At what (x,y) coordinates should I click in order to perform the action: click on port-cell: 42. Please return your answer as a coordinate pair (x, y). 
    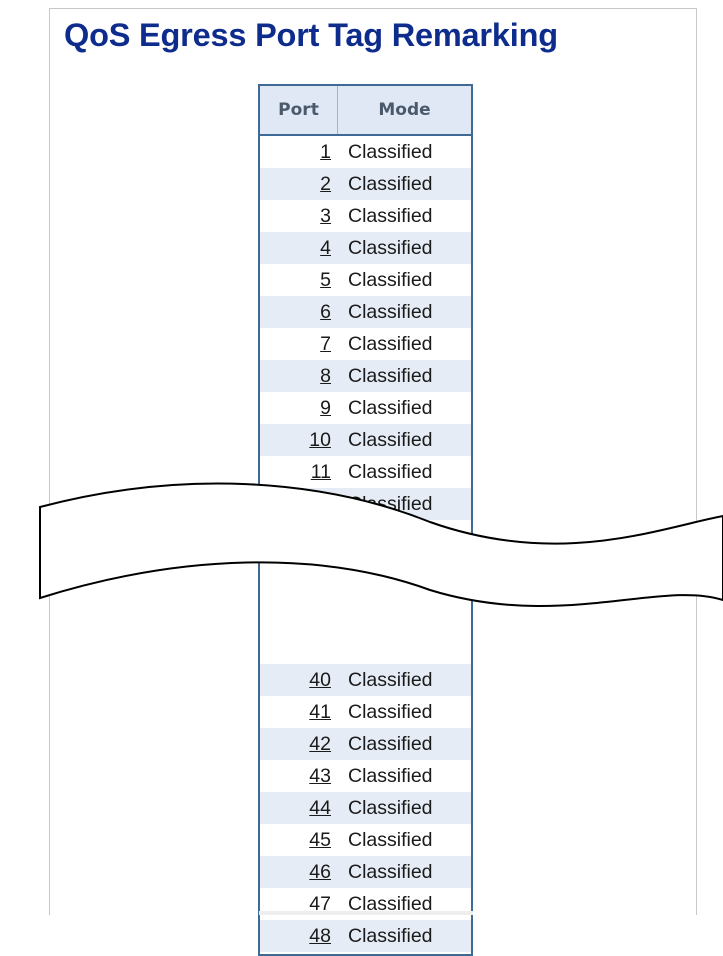
    Looking at the image, I should click on (299, 744).